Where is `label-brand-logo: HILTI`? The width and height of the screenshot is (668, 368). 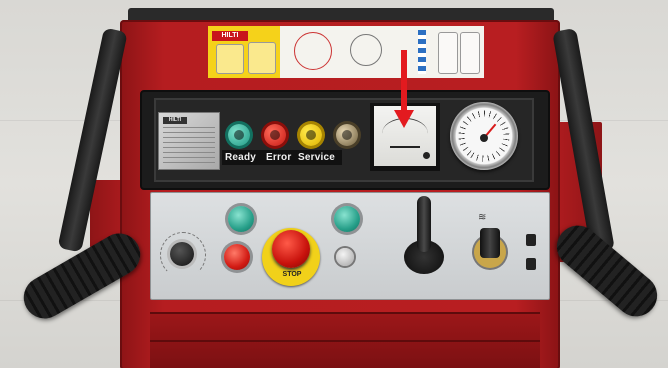 label-brand-logo: HILTI is located at coordinates (230, 36).